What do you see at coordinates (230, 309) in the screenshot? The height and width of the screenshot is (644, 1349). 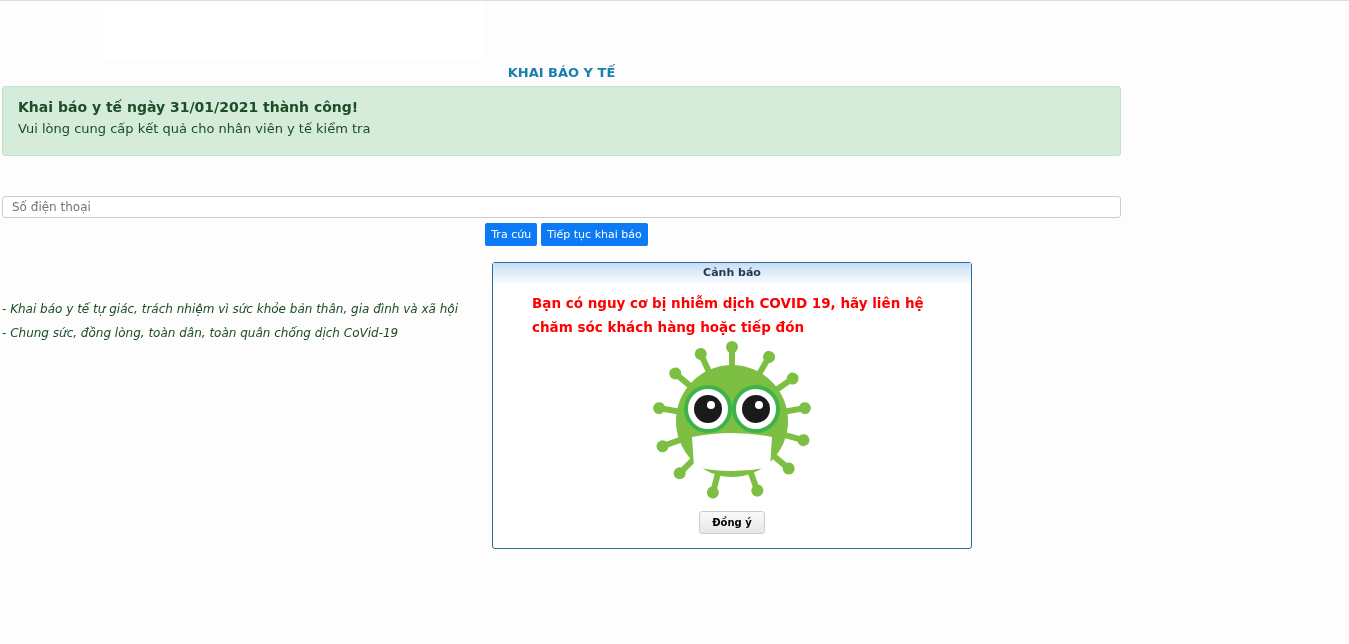 I see `slogan-text: - Khai báo y tế tự giác, trách nhiệm vì sức khỏe bản thân, gia đình và xã hội` at bounding box center [230, 309].